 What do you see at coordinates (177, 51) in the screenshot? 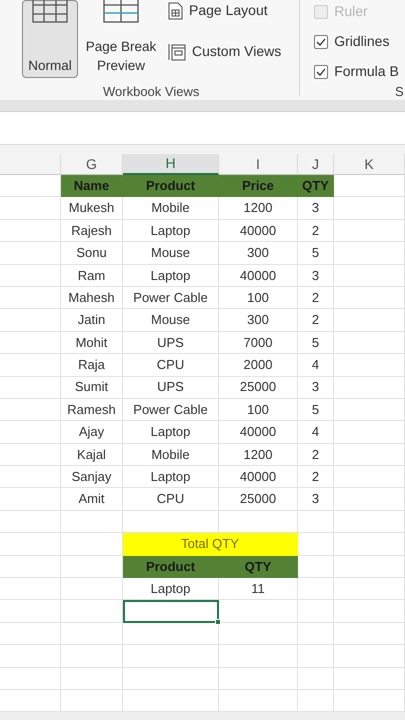
I see `custom-views-icon` at bounding box center [177, 51].